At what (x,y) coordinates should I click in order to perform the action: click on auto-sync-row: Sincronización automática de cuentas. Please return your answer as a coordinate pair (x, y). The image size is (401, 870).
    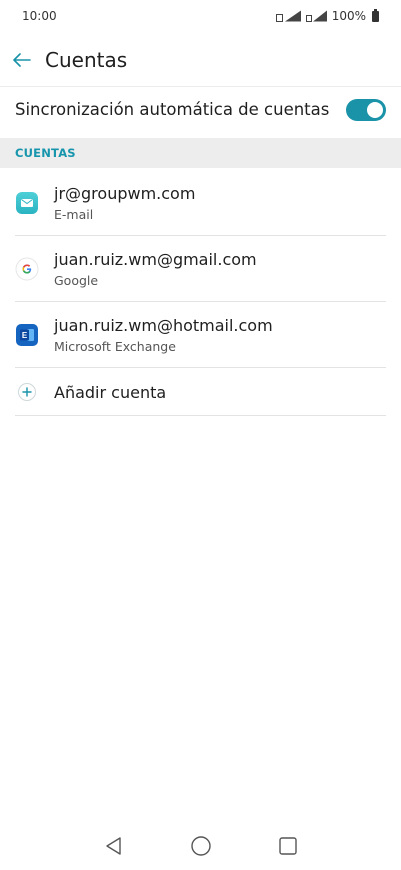
    Looking at the image, I should click on (200, 109).